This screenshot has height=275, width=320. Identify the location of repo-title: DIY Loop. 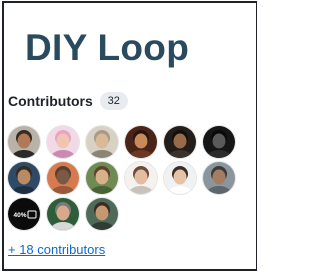
(107, 48).